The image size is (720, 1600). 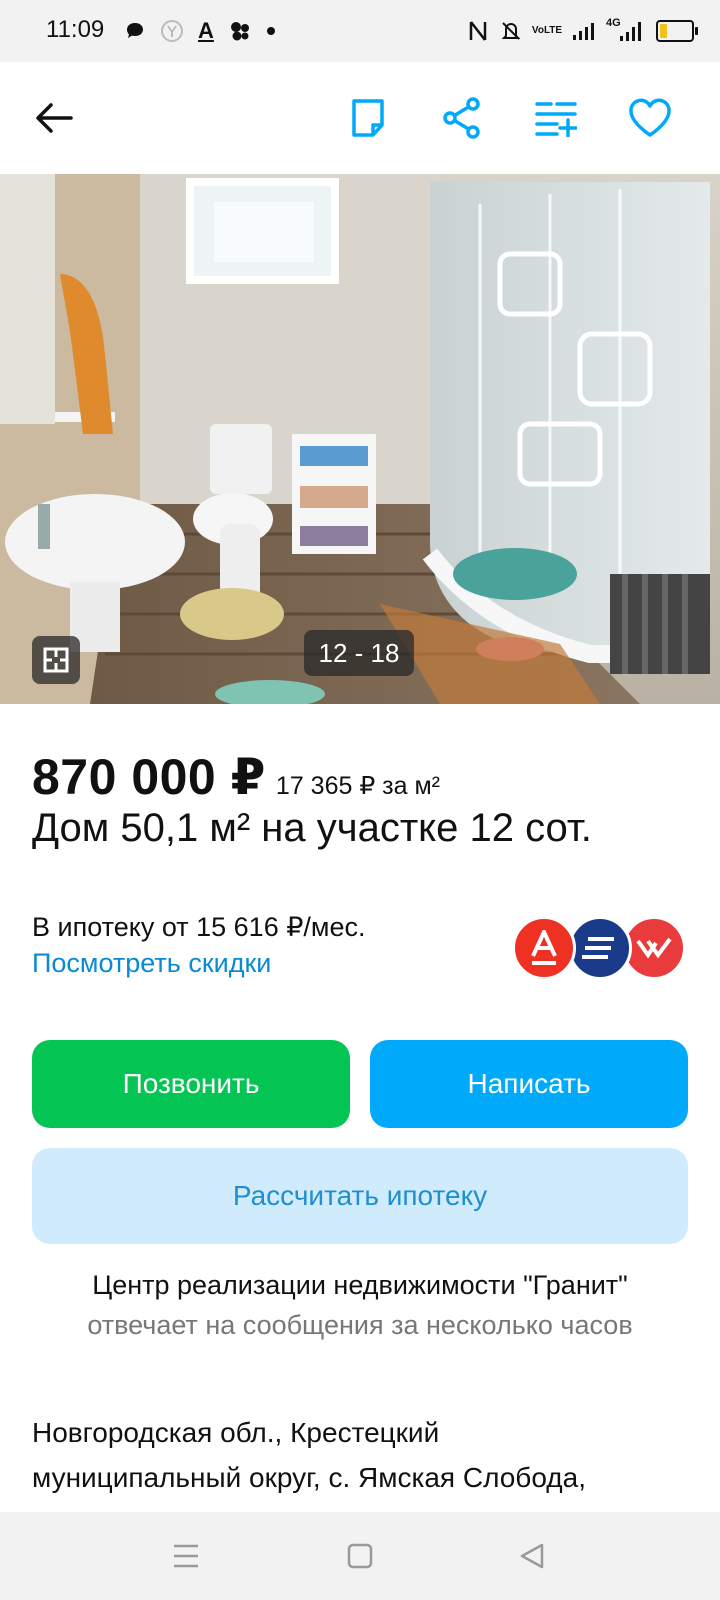 I want to click on browser-icon, so click(x=172, y=31).